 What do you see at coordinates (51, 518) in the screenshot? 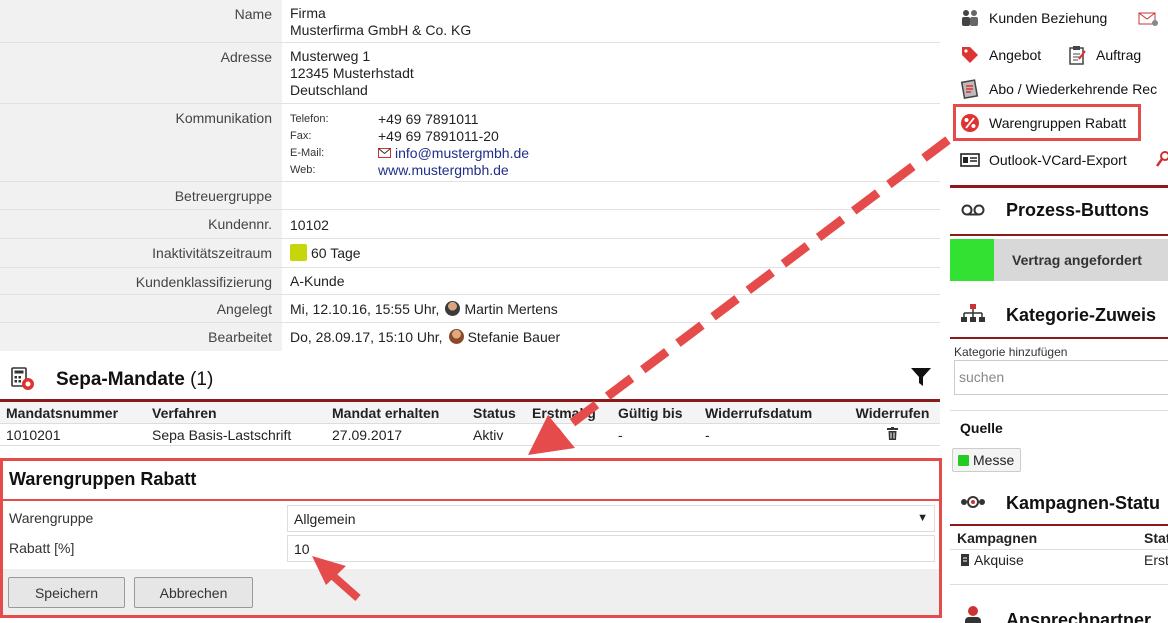
I see `group-label: Warengruppe` at bounding box center [51, 518].